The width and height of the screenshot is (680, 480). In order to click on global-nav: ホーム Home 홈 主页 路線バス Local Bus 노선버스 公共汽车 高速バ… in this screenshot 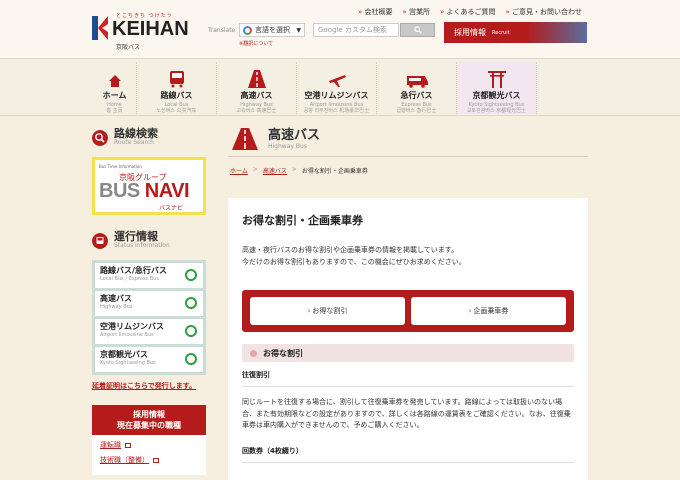, I will do `click(340, 87)`.